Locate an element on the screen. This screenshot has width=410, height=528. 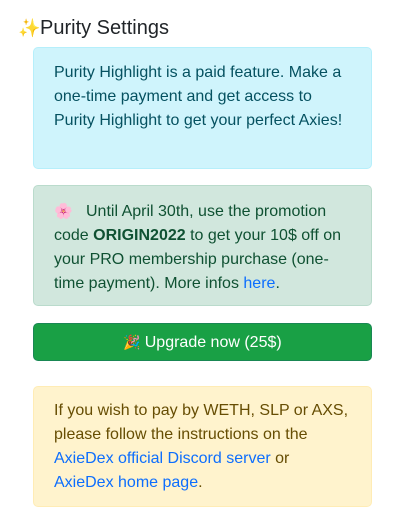
upgrade-button-label: Upgrade now (25$) is located at coordinates (213, 342).